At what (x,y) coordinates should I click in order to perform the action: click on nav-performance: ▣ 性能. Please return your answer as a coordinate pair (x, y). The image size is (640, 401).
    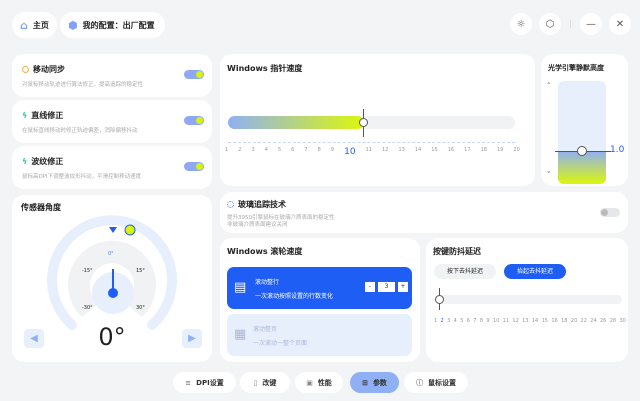
    Looking at the image, I should click on (319, 382).